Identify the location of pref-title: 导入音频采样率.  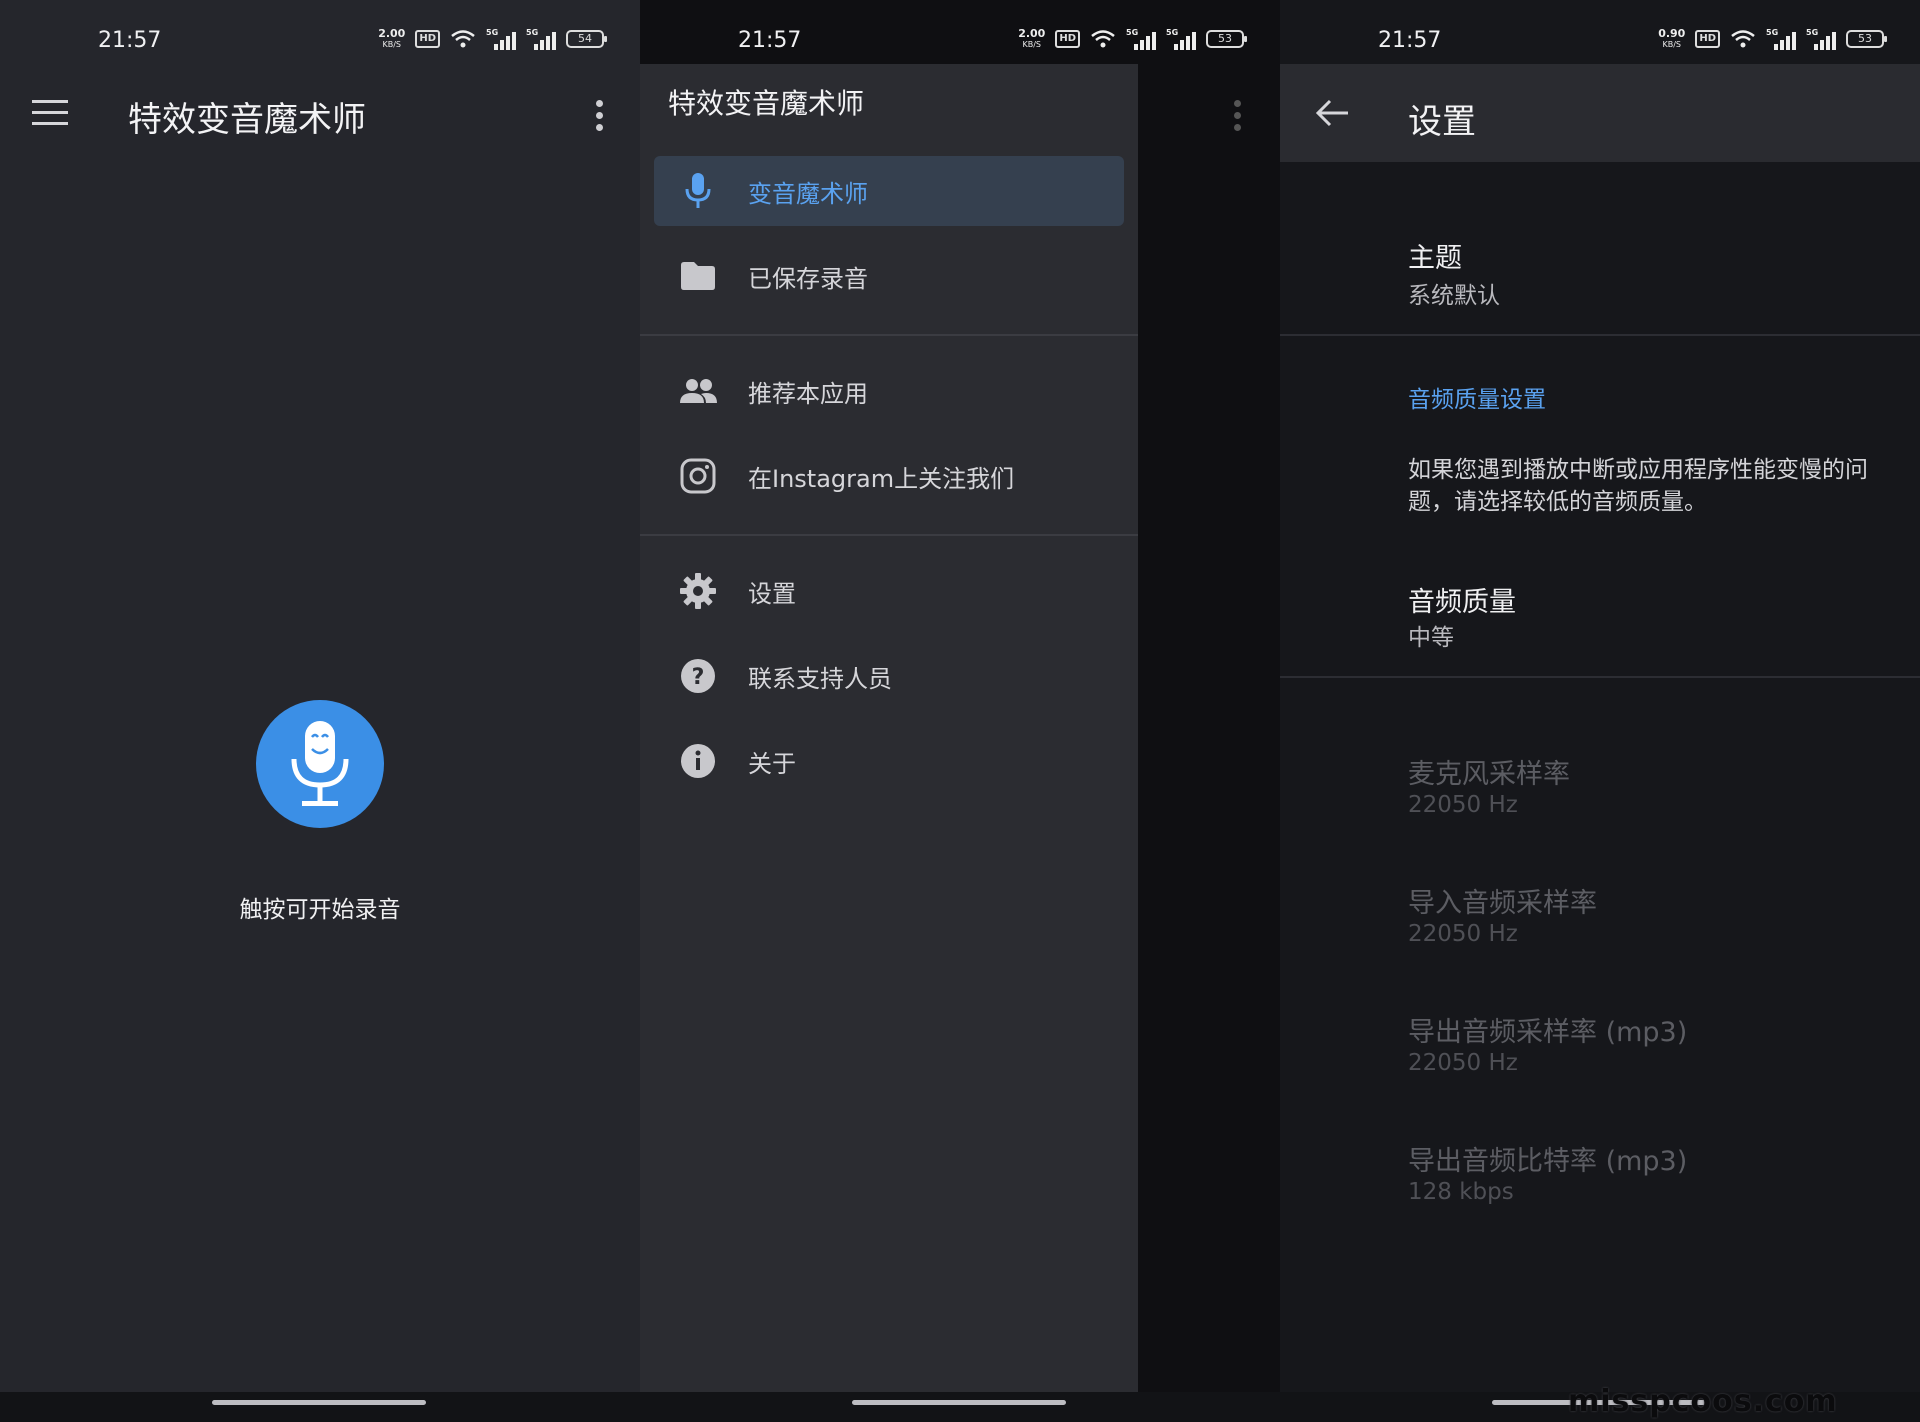
(1502, 903).